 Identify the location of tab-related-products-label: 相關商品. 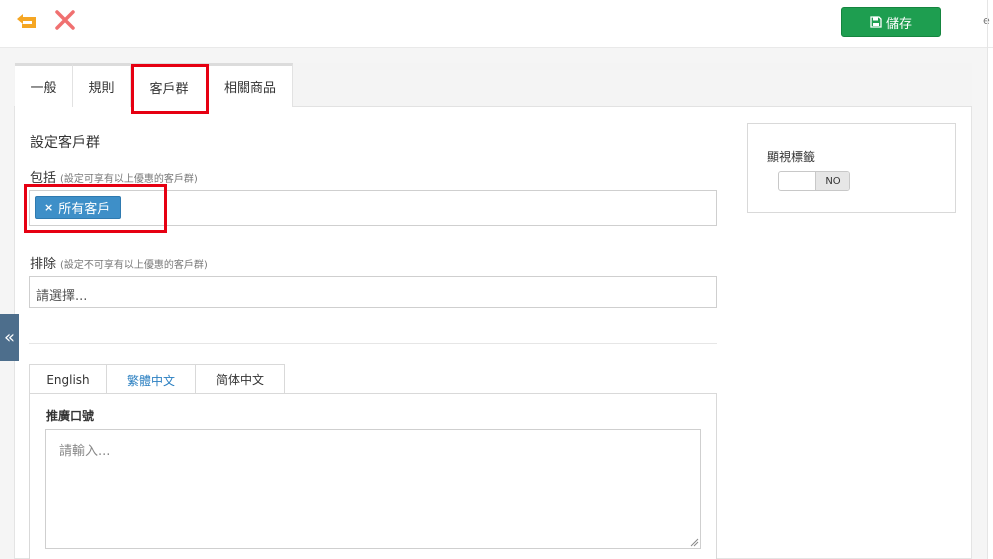
(249, 88).